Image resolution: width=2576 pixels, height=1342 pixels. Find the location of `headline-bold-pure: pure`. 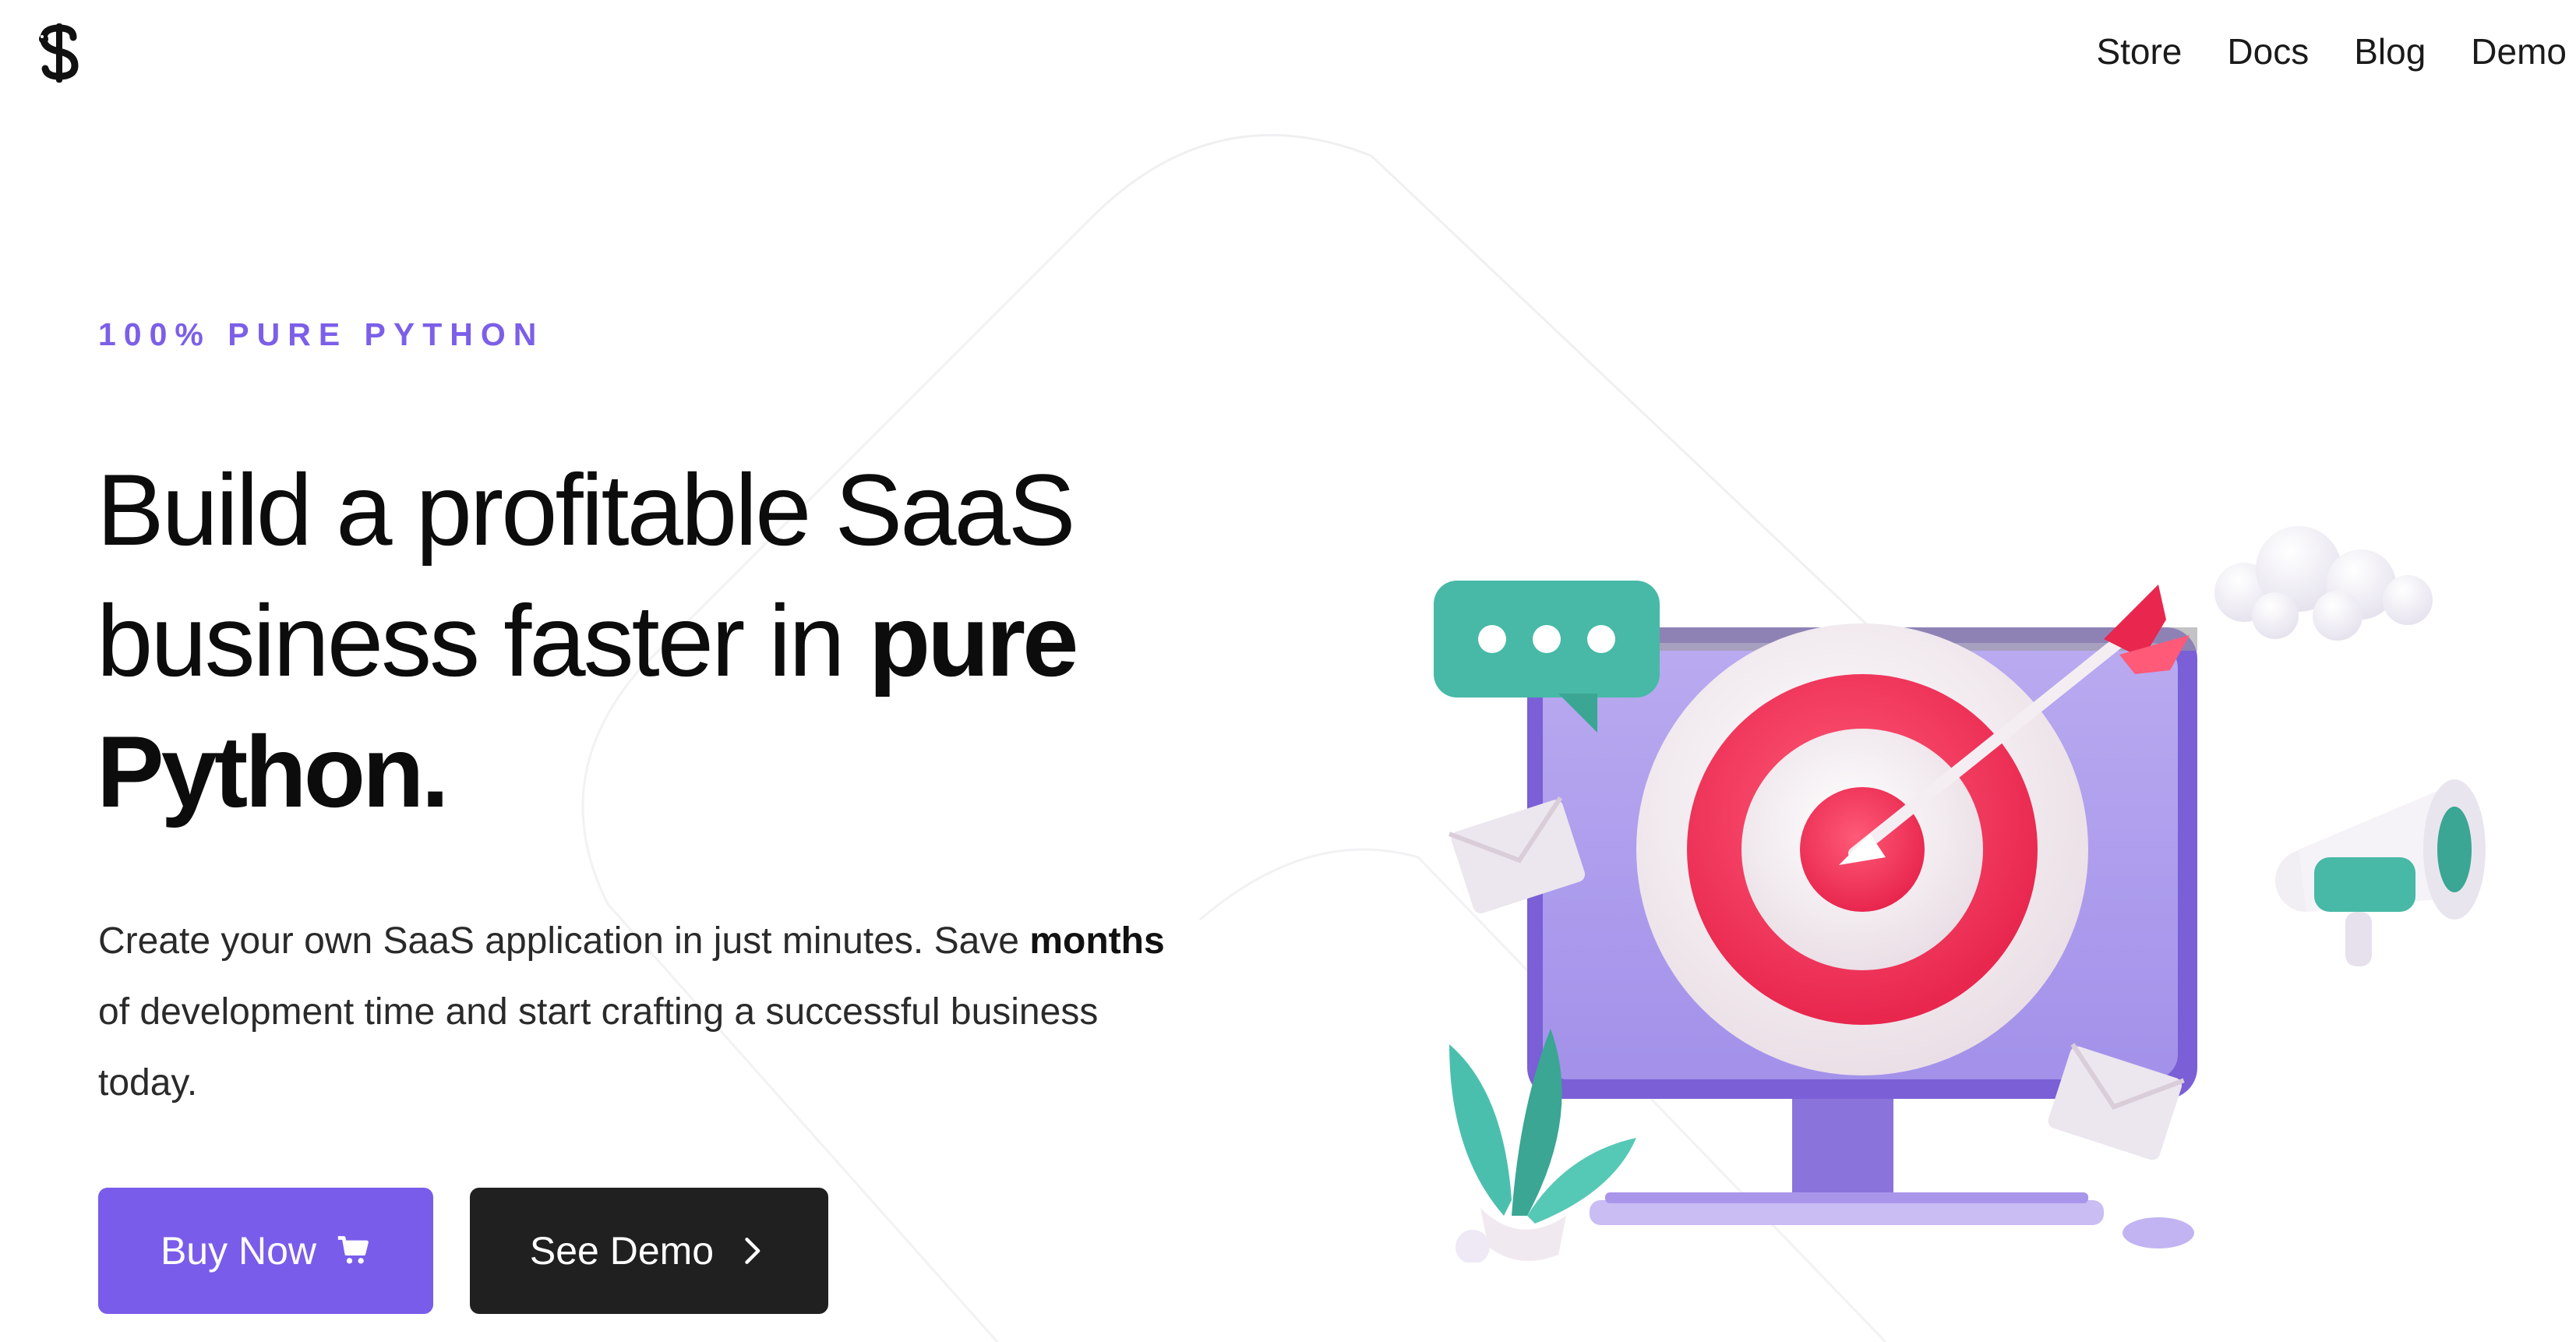

headline-bold-pure: pure is located at coordinates (973, 640).